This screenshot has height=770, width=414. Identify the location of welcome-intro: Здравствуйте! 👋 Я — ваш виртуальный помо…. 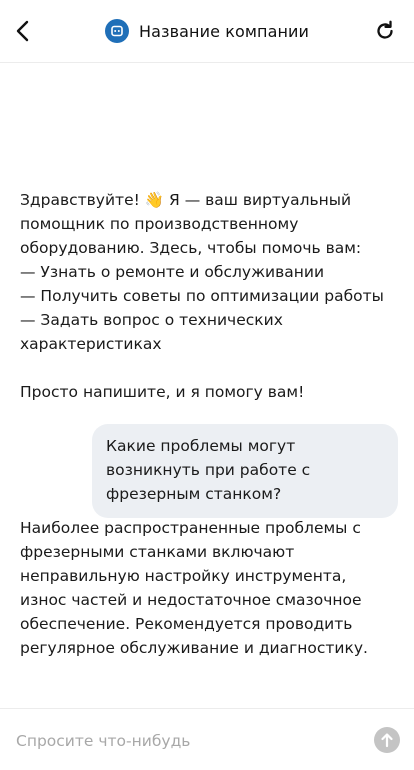
(191, 224).